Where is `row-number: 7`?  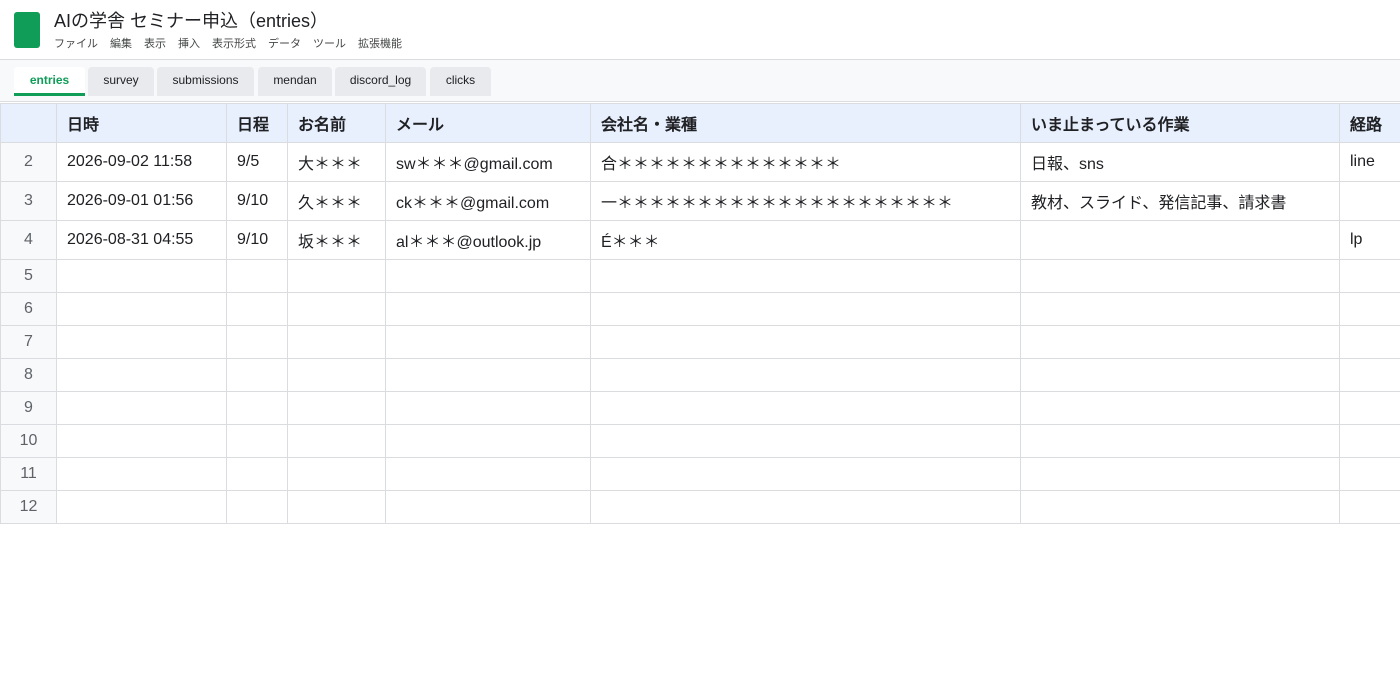 row-number: 7 is located at coordinates (28, 342).